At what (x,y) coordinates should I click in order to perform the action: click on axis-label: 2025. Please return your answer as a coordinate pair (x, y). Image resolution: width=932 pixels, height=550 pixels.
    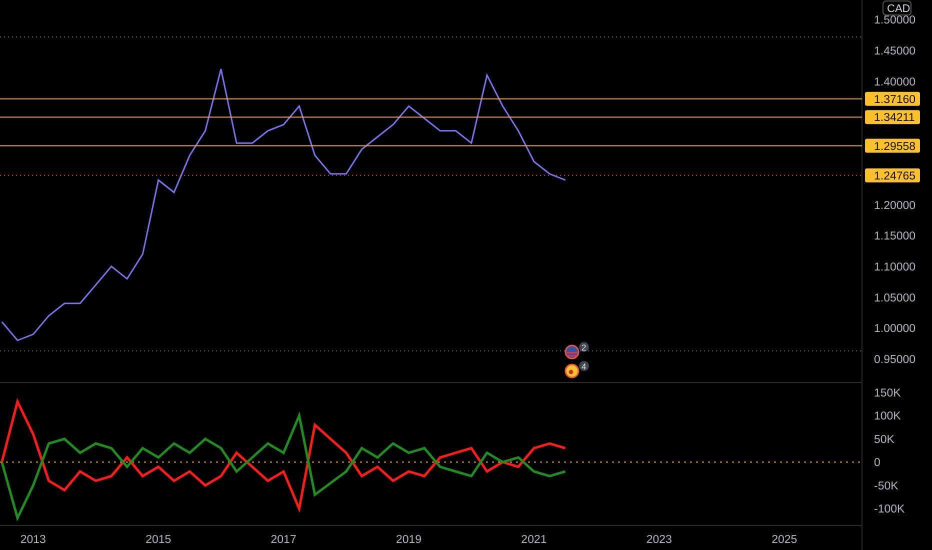
    Looking at the image, I should click on (785, 540).